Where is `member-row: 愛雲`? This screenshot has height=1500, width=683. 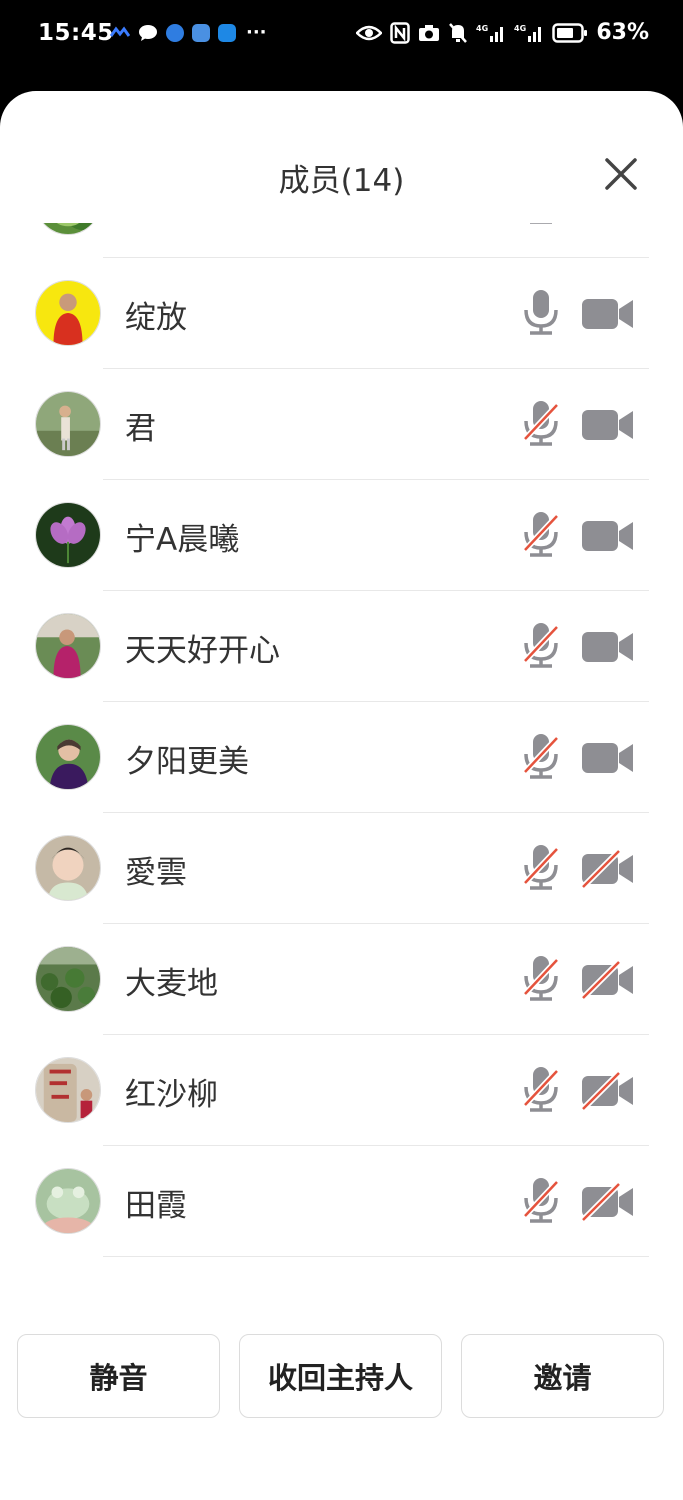 member-row: 愛雲 is located at coordinates (341, 868).